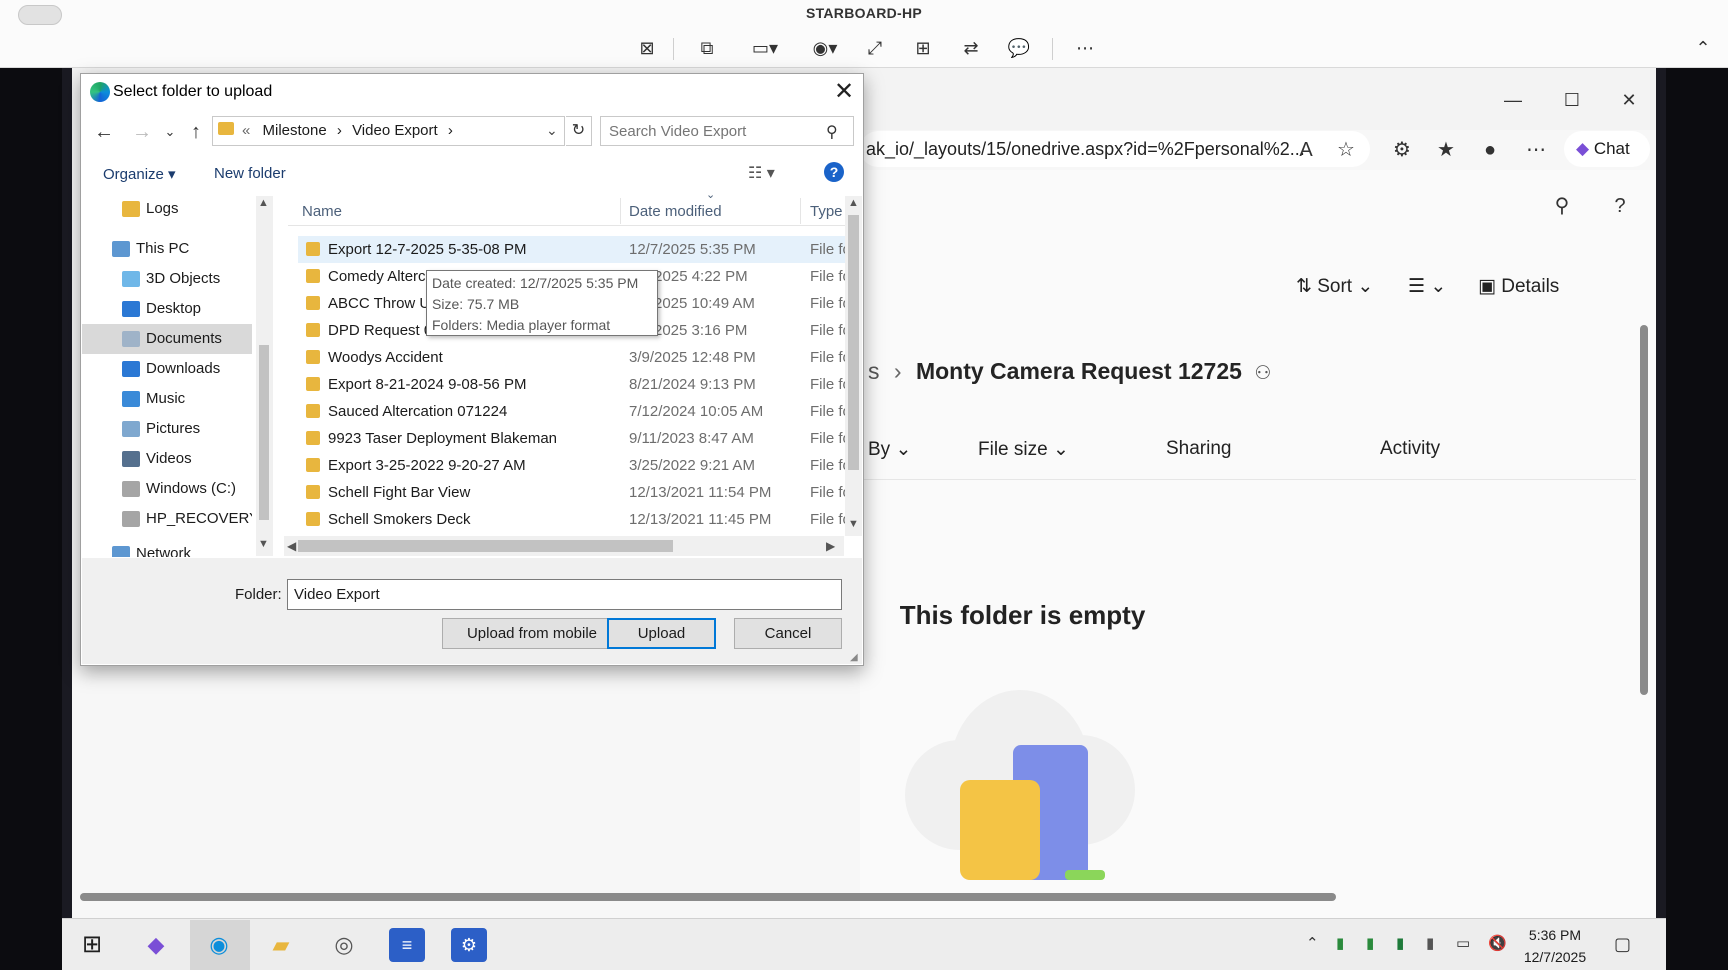 The image size is (1728, 970). I want to click on nav-item-this-pc: This PC, so click(167, 249).